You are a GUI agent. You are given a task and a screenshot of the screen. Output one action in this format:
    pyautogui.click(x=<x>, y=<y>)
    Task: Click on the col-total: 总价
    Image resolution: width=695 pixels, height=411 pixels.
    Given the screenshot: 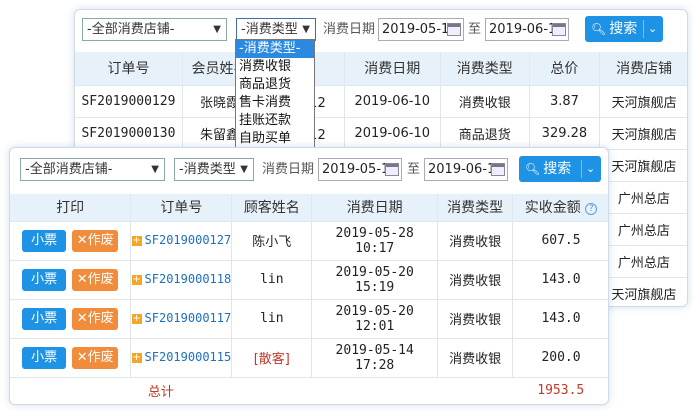 What is the action you would take?
    pyautogui.click(x=565, y=69)
    